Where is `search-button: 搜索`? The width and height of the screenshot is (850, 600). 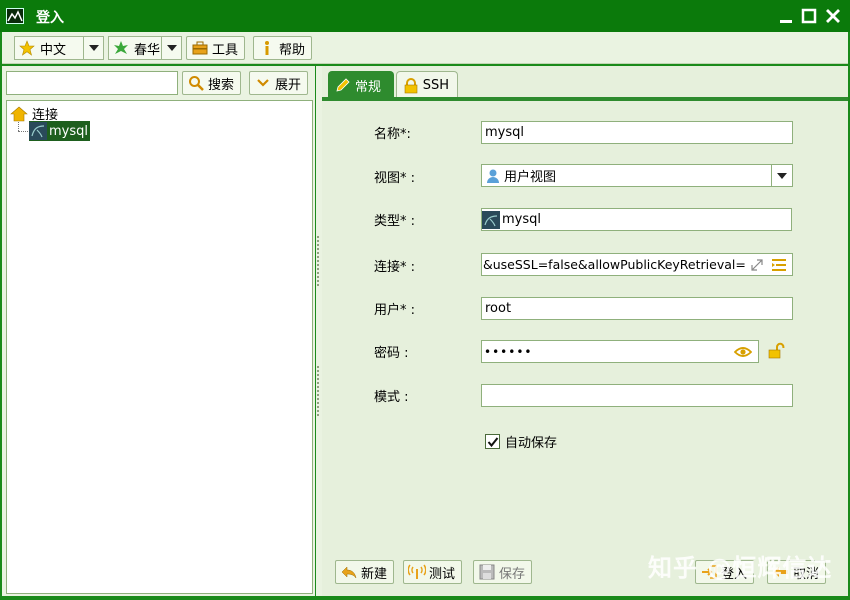 search-button: 搜索 is located at coordinates (212, 83).